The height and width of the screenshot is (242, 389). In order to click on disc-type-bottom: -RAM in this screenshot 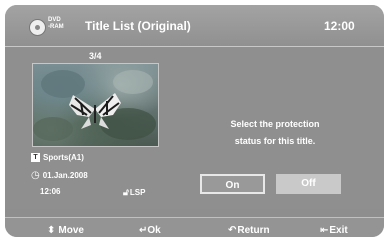, I will do `click(56, 27)`.